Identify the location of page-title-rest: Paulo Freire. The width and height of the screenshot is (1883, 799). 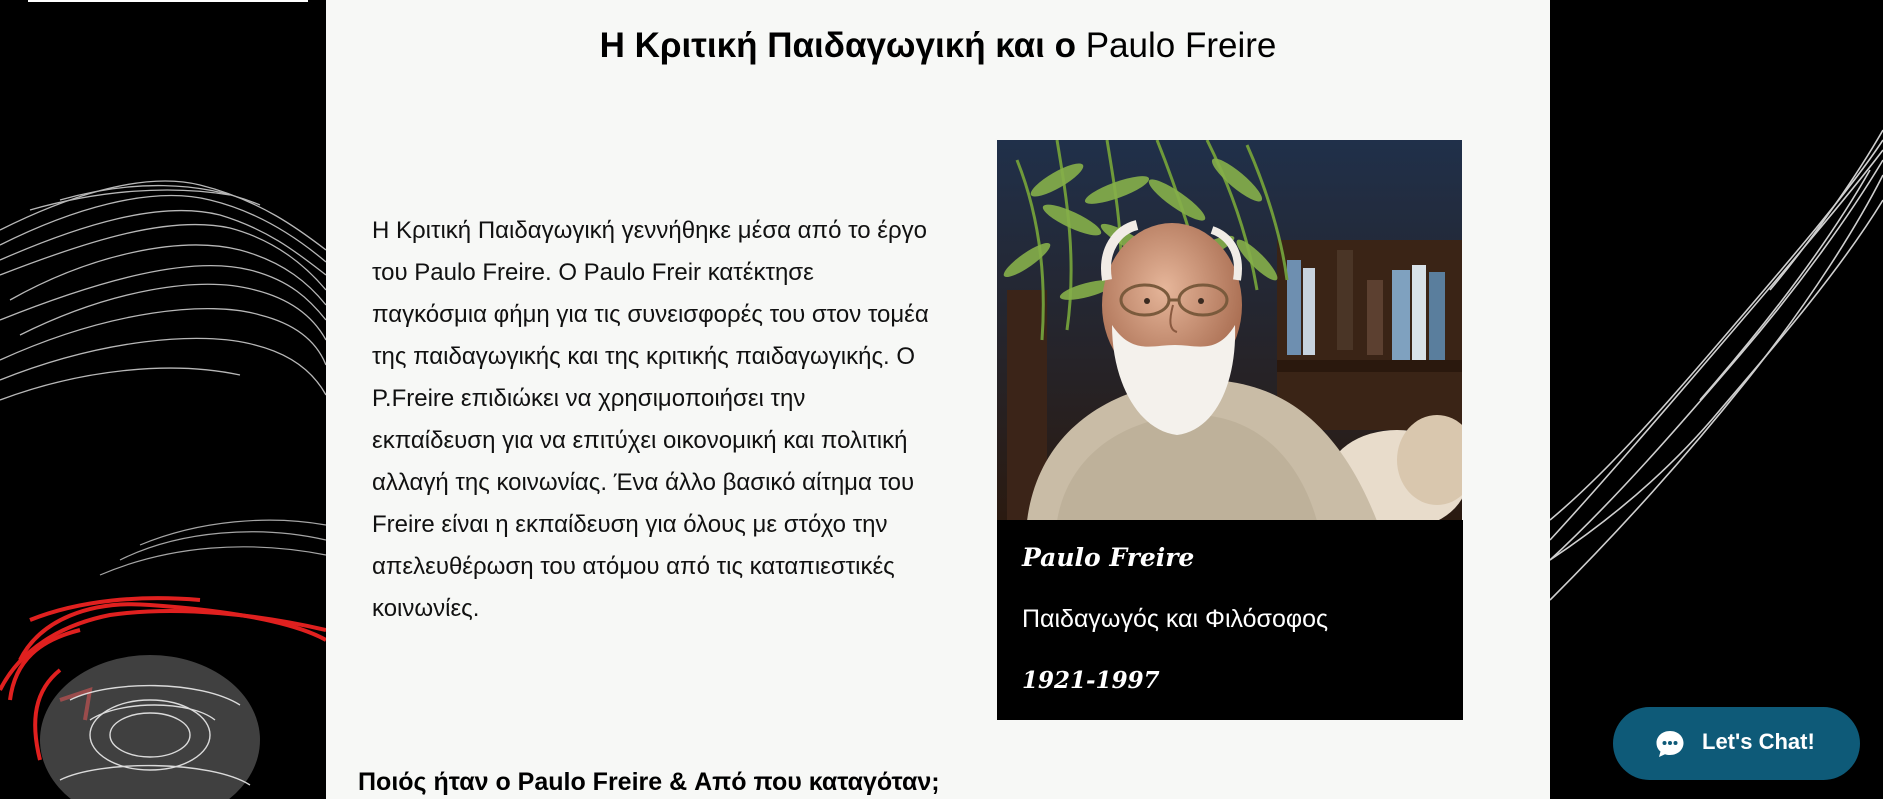
(1176, 45).